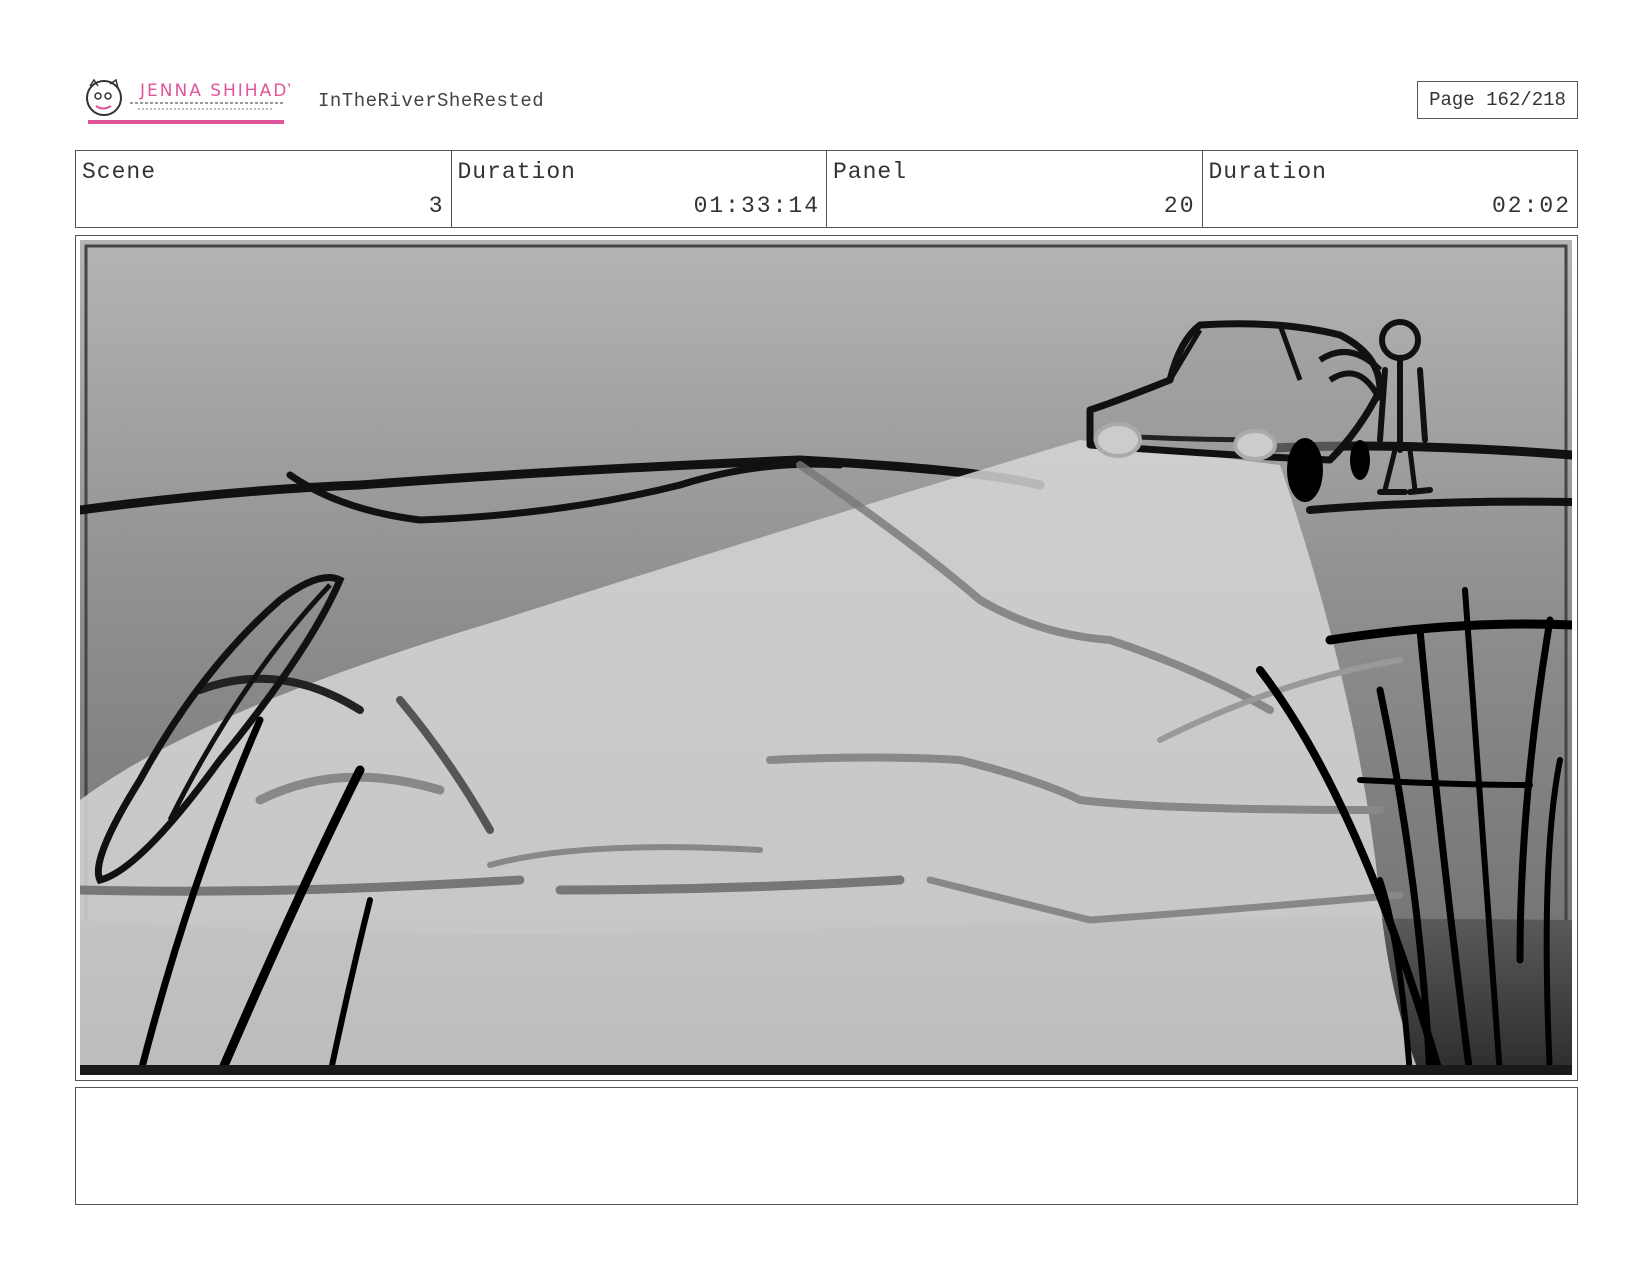 Image resolution: width=1650 pixels, height=1275 pixels. Describe the element at coordinates (119, 172) in the screenshot. I see `scene-label: Scene` at that location.